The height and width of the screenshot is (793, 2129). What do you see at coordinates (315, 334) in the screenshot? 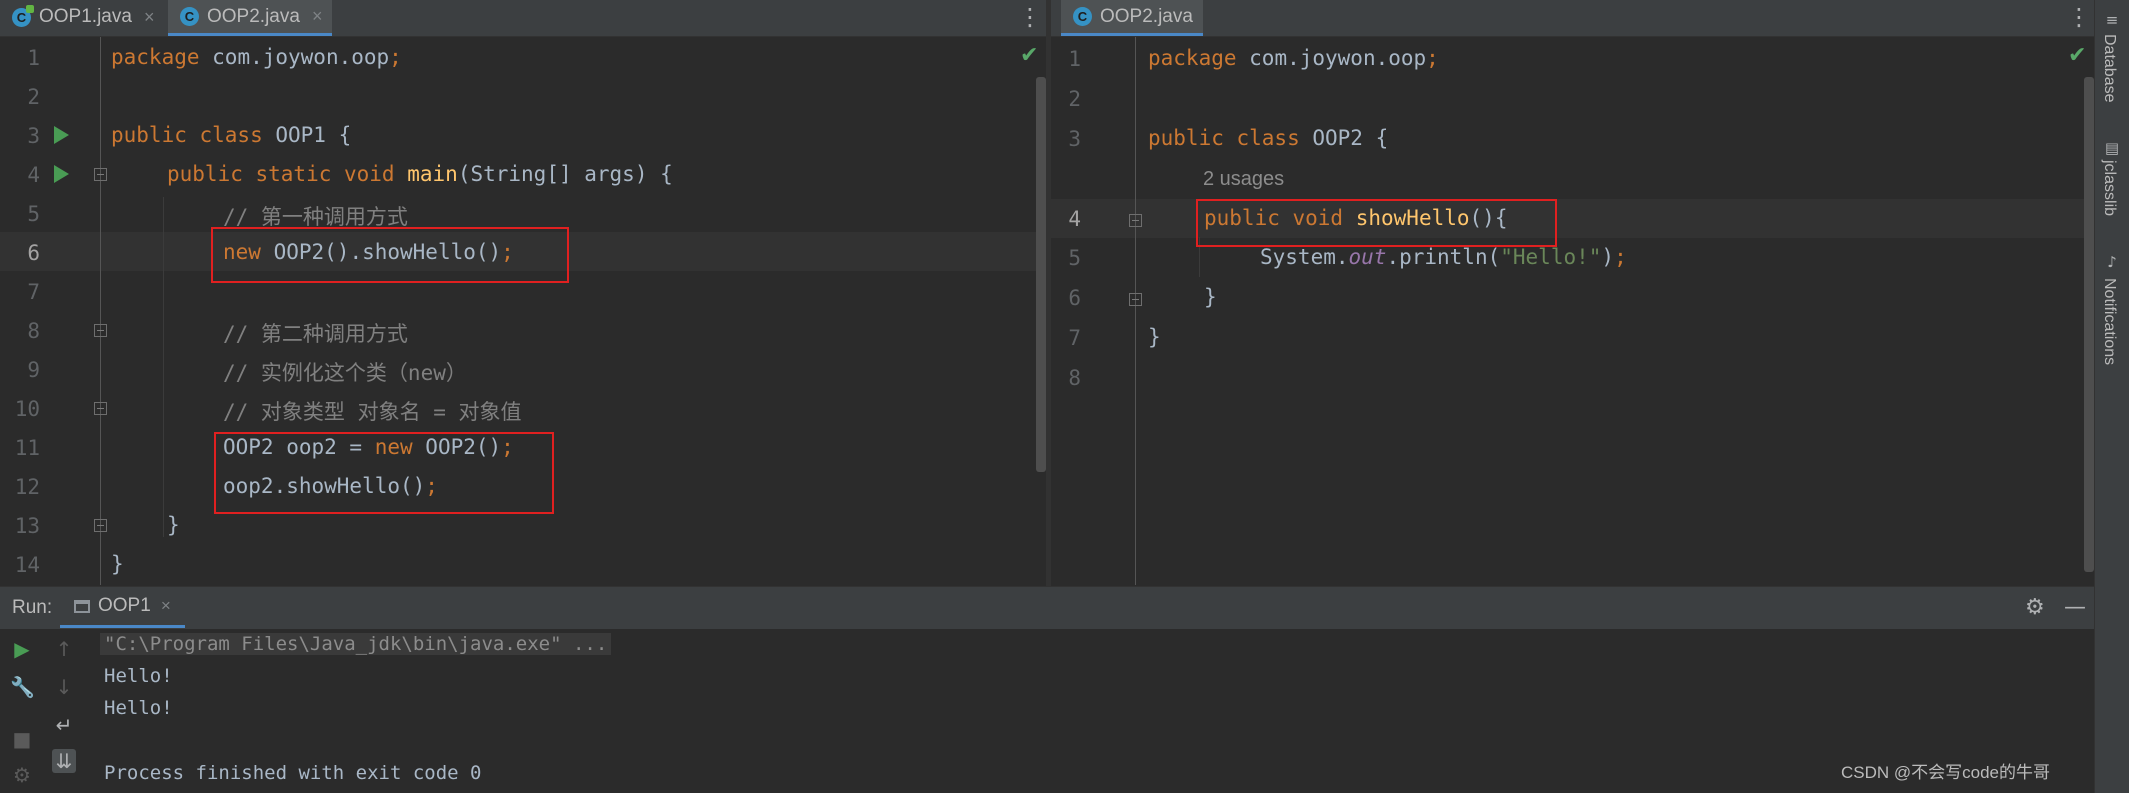
I see `code-line-8-comment: // 第二种调用方式` at bounding box center [315, 334].